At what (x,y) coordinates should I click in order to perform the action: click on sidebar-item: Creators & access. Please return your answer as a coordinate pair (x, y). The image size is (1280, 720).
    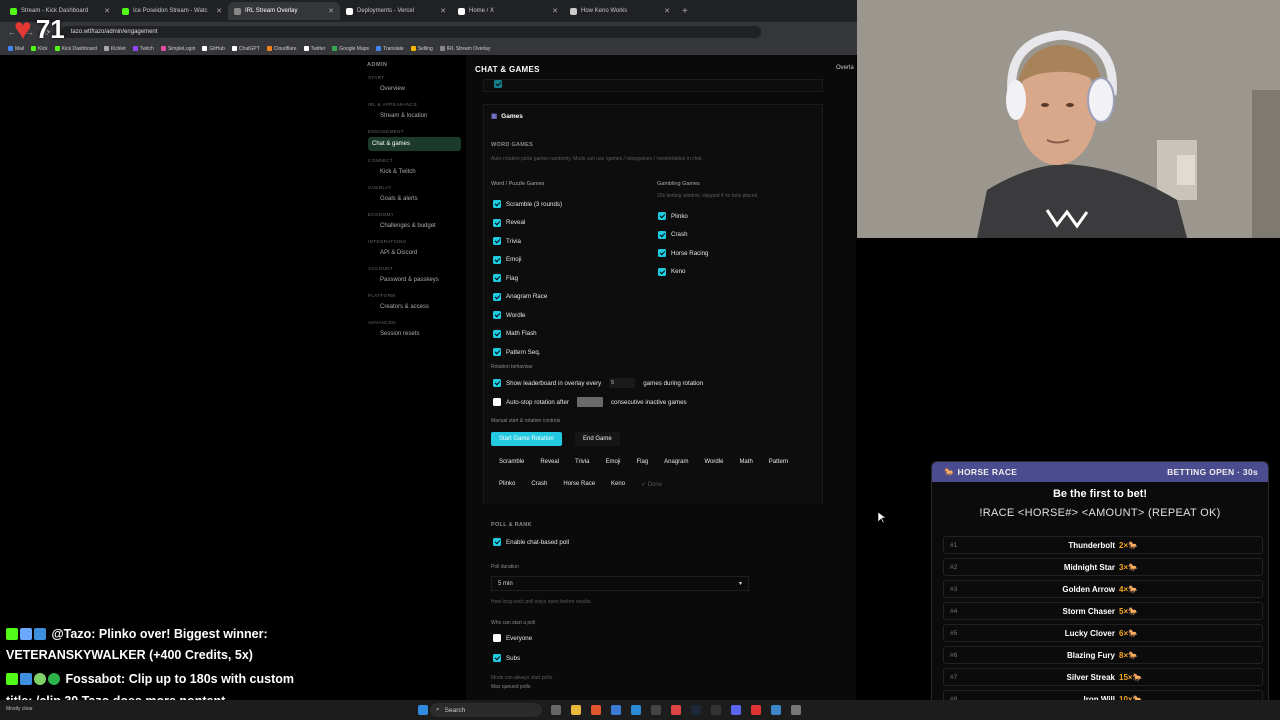
    Looking at the image, I should click on (414, 307).